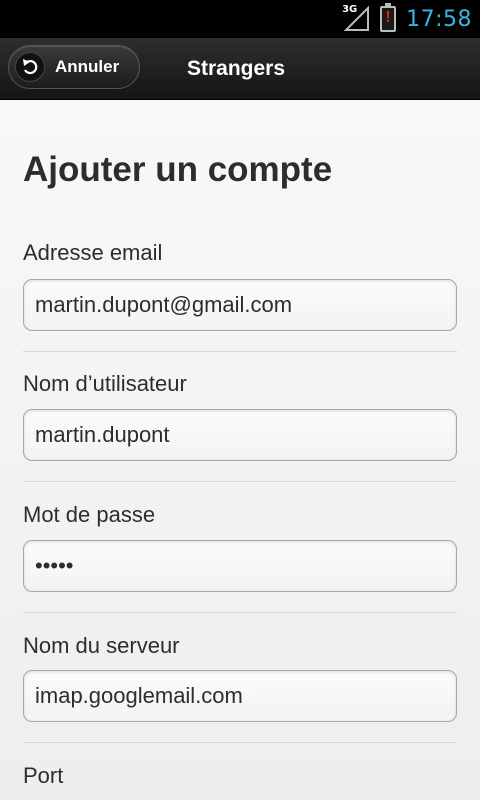 The height and width of the screenshot is (800, 480). Describe the element at coordinates (439, 19) in the screenshot. I see `status-clock: 17:58` at that location.